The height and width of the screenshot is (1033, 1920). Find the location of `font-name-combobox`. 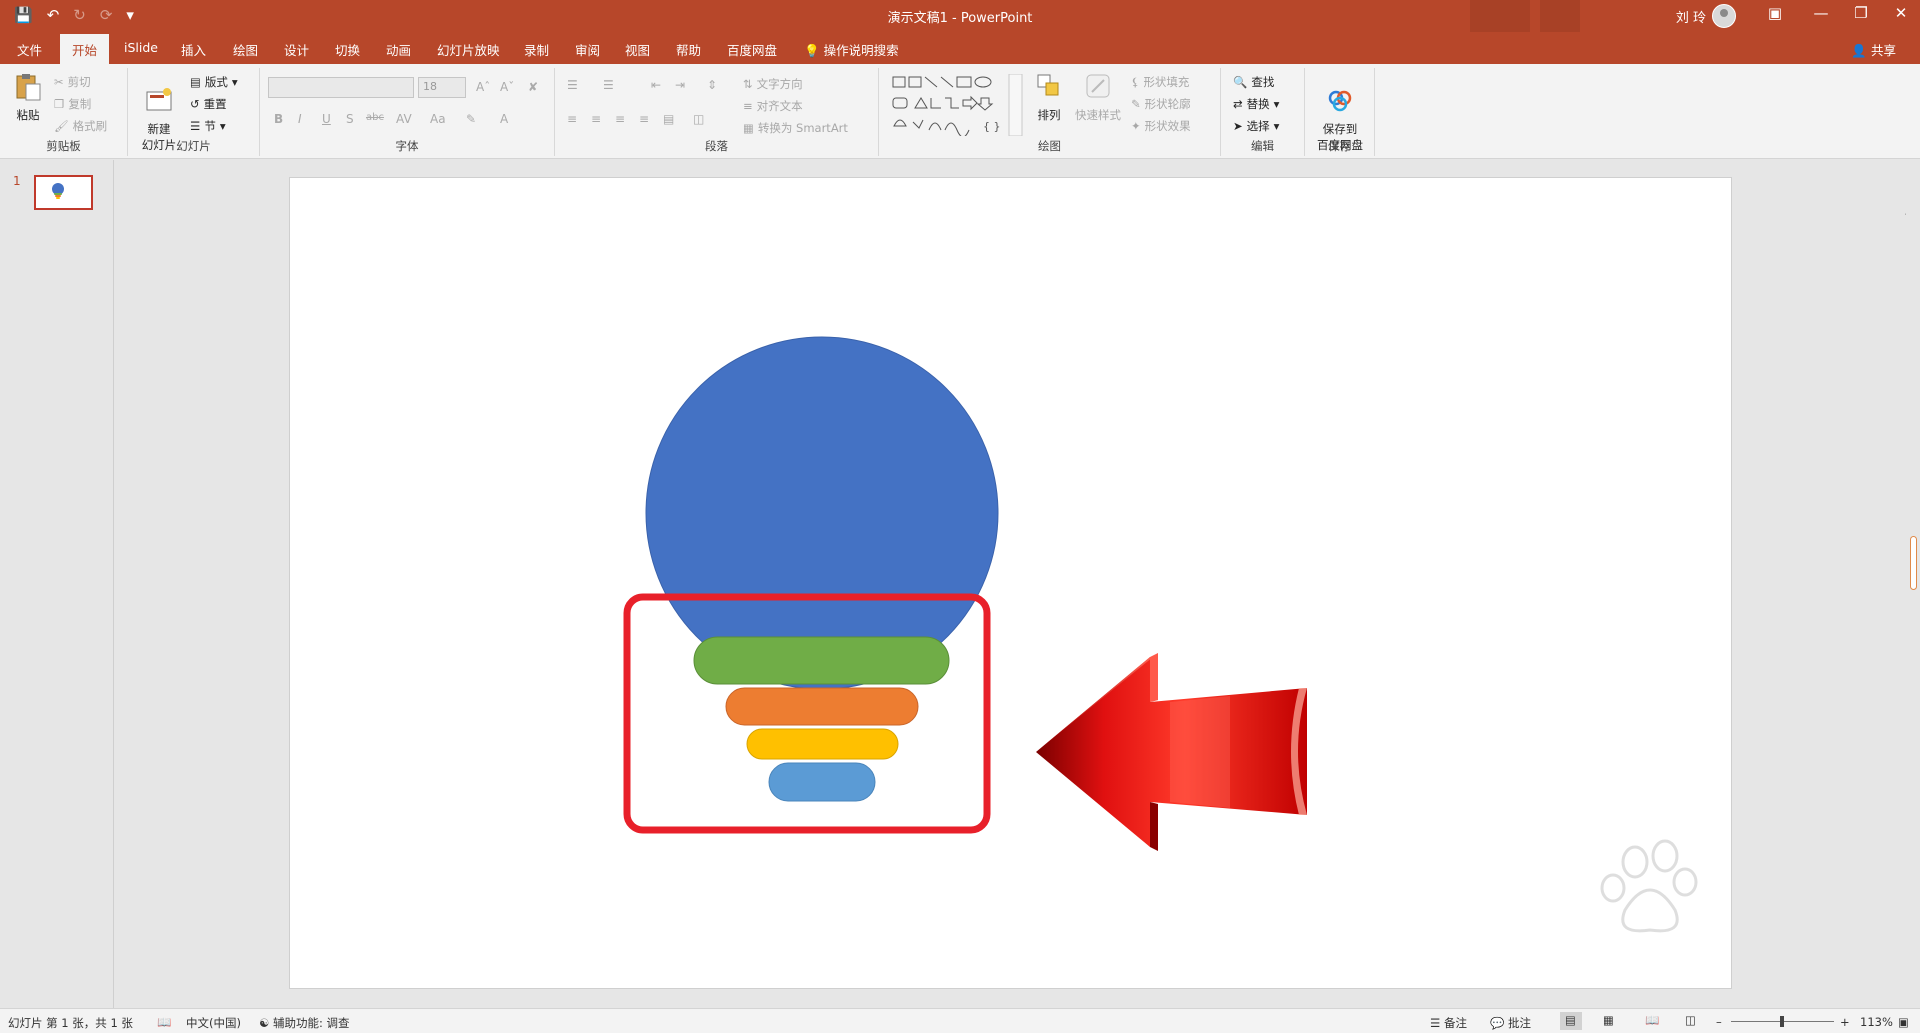

font-name-combobox is located at coordinates (341, 87).